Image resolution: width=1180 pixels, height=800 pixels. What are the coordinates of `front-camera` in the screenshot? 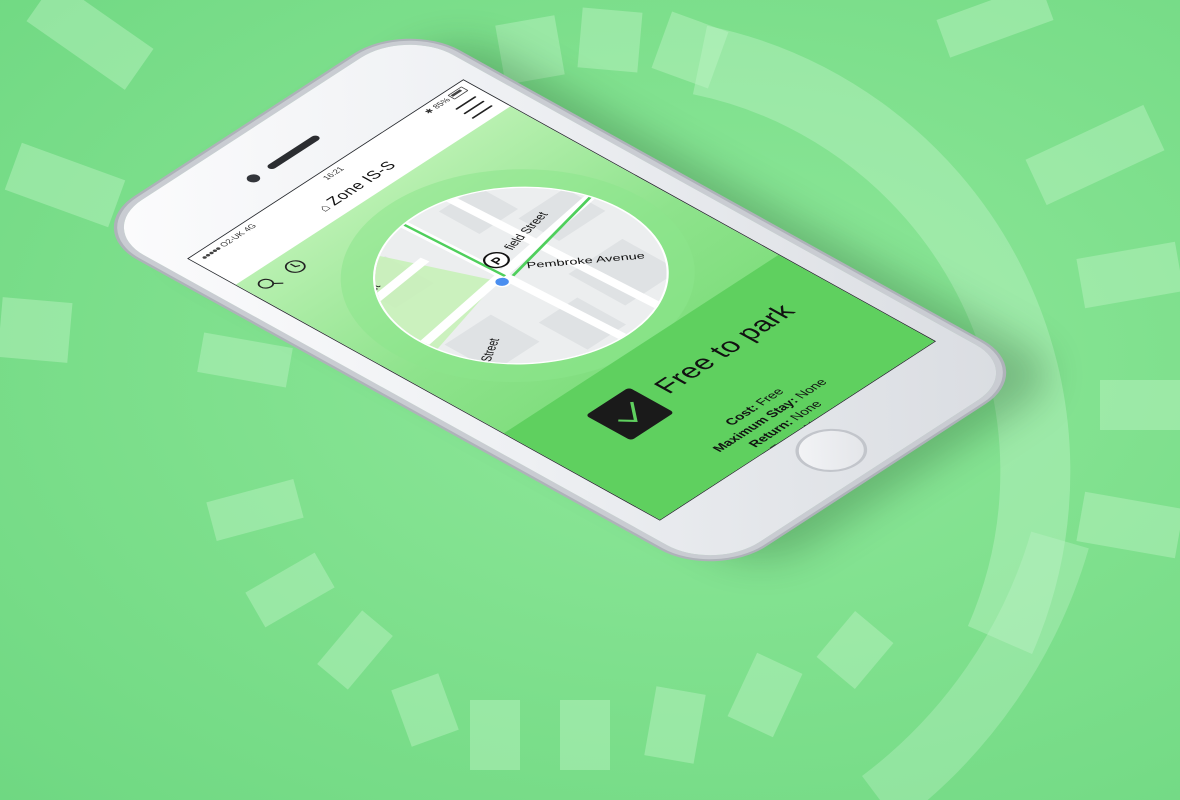 It's located at (253, 178).